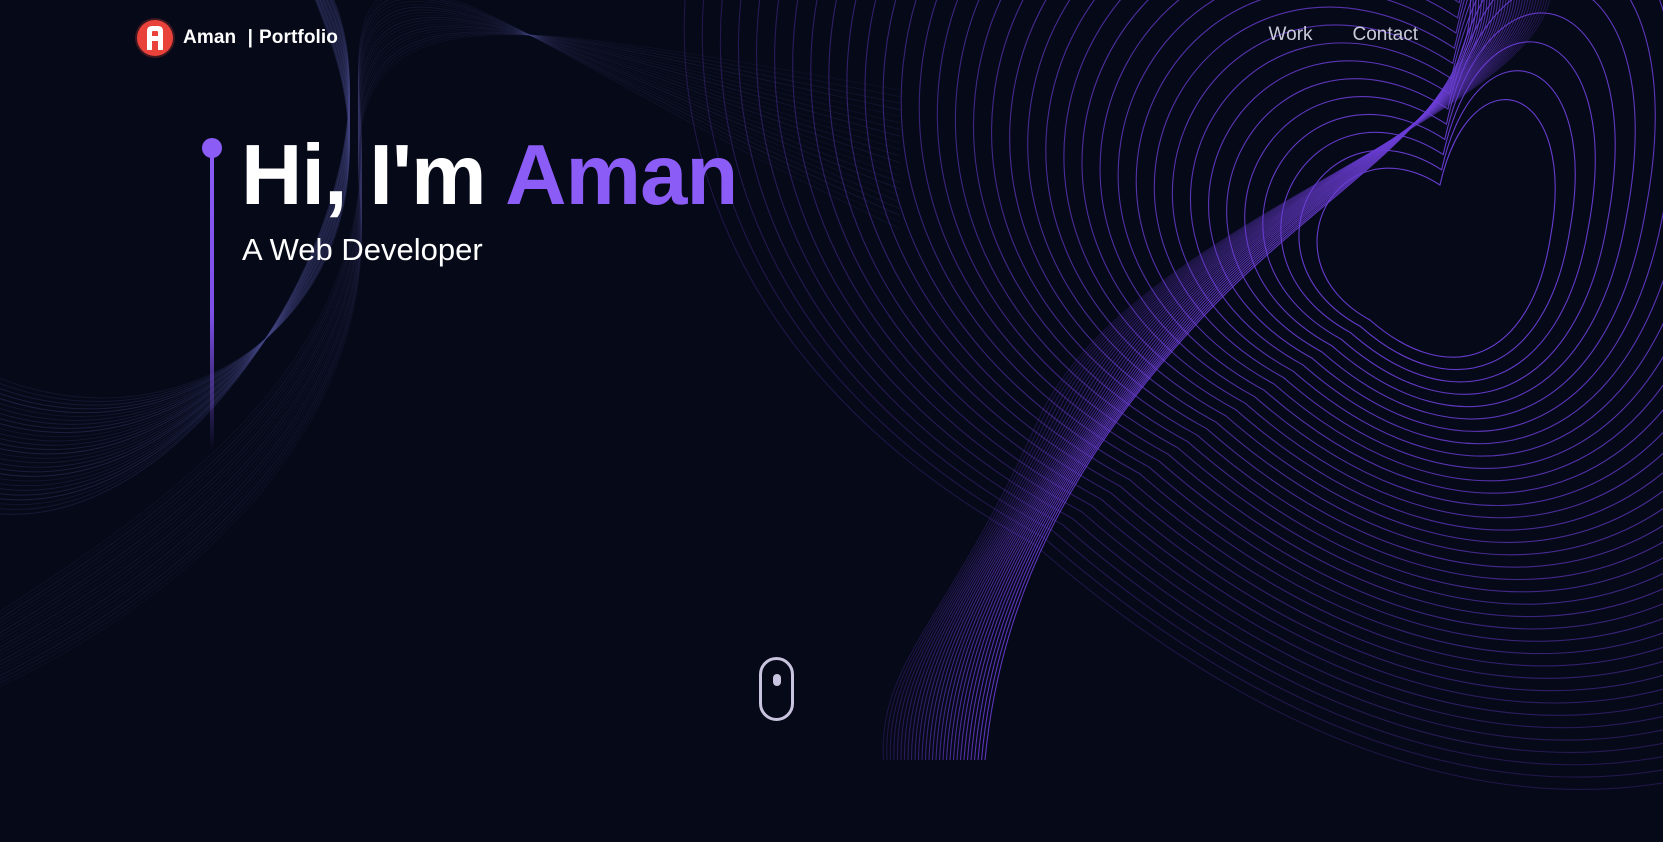  What do you see at coordinates (831, 38) in the screenshot?
I see `navbar: Aman | Portfolio Work Contact` at bounding box center [831, 38].